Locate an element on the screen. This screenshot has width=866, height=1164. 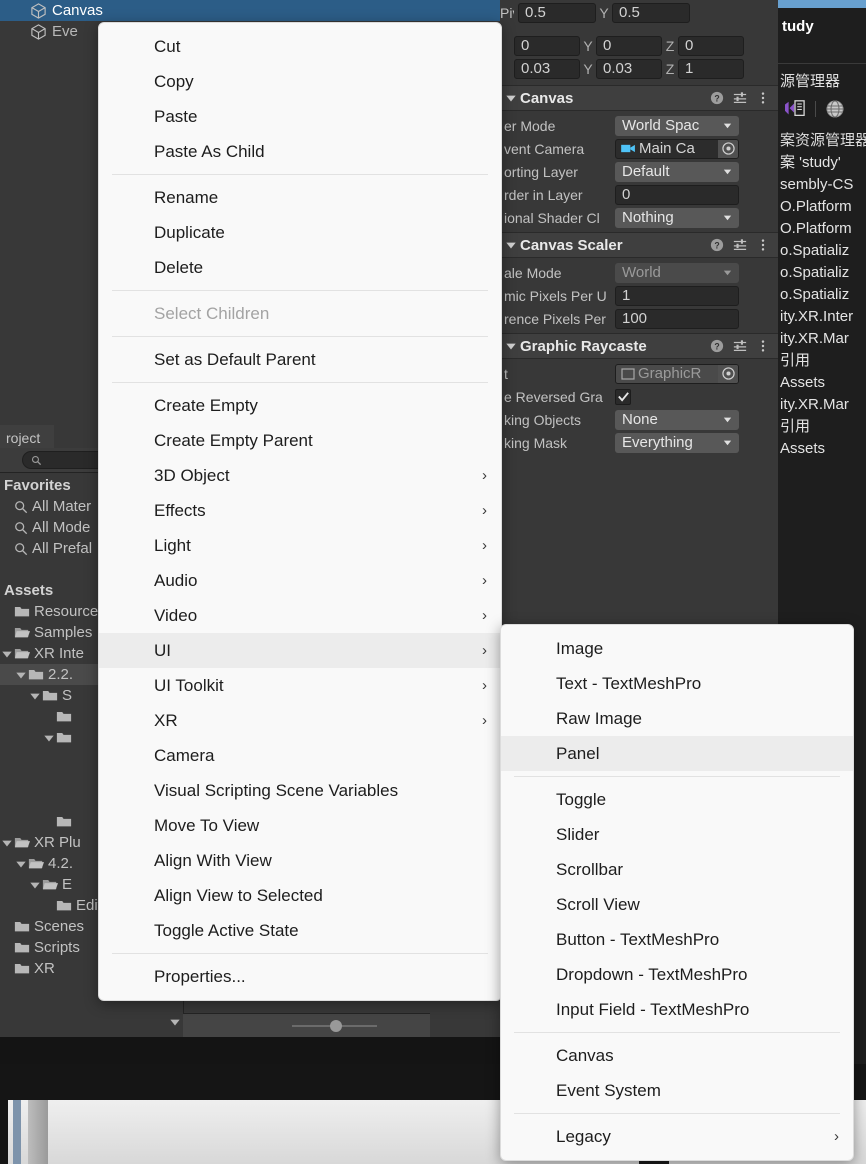
menu-item-create-empty-parent: Create Empty Parent is located at coordinates (300, 440).